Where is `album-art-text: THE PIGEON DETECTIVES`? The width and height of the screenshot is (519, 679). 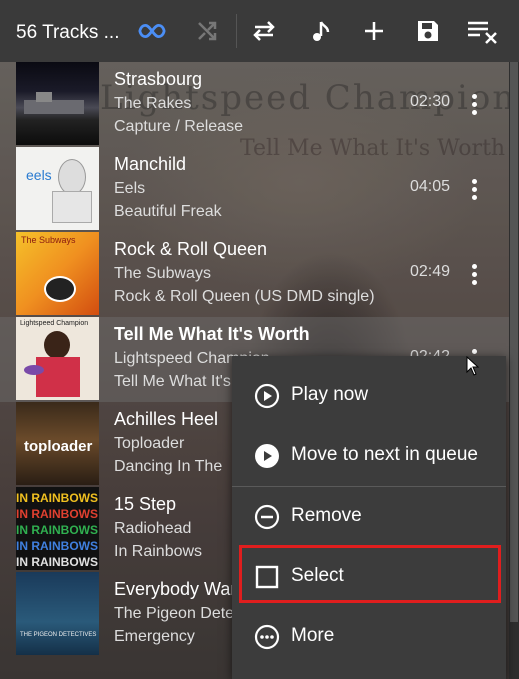 album-art-text: THE PIGEON DETECTIVES is located at coordinates (58, 635).